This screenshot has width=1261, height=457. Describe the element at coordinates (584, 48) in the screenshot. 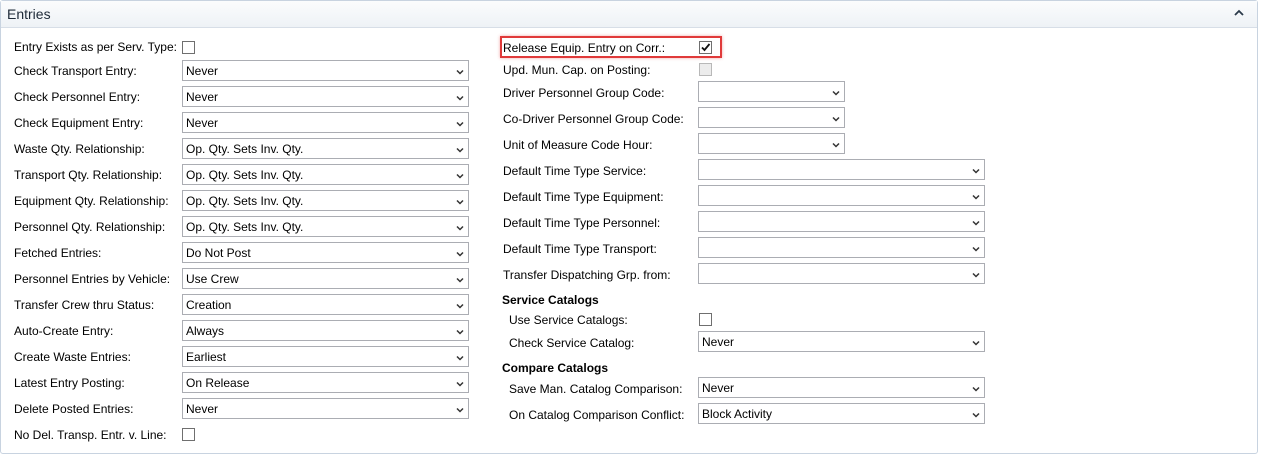

I see `release-equip-label: Release Equip. Entry on Corr.:` at that location.